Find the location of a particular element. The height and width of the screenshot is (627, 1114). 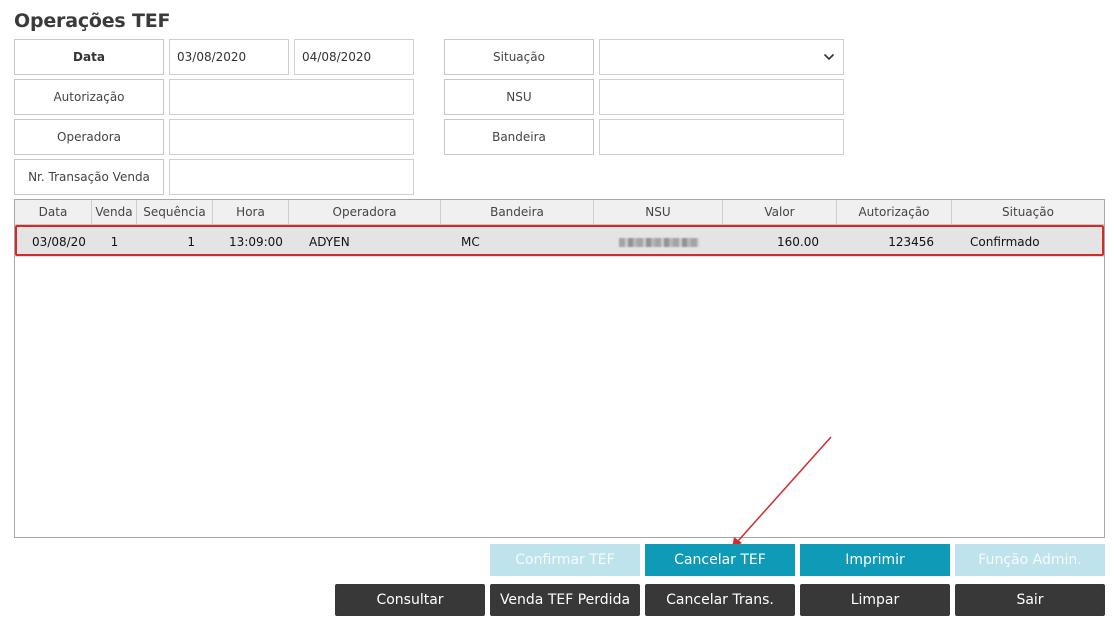

confirmar-tef-button: Confirmar TEF is located at coordinates (565, 560).